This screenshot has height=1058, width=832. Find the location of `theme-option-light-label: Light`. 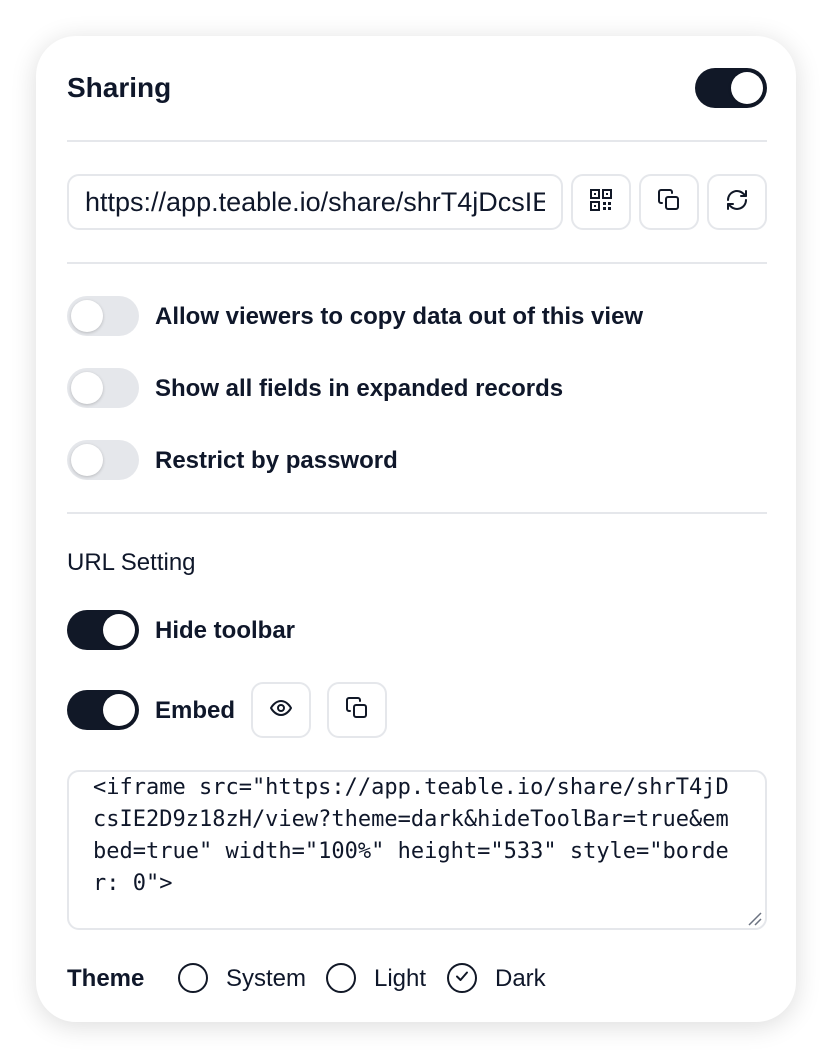

theme-option-light-label: Light is located at coordinates (400, 978).